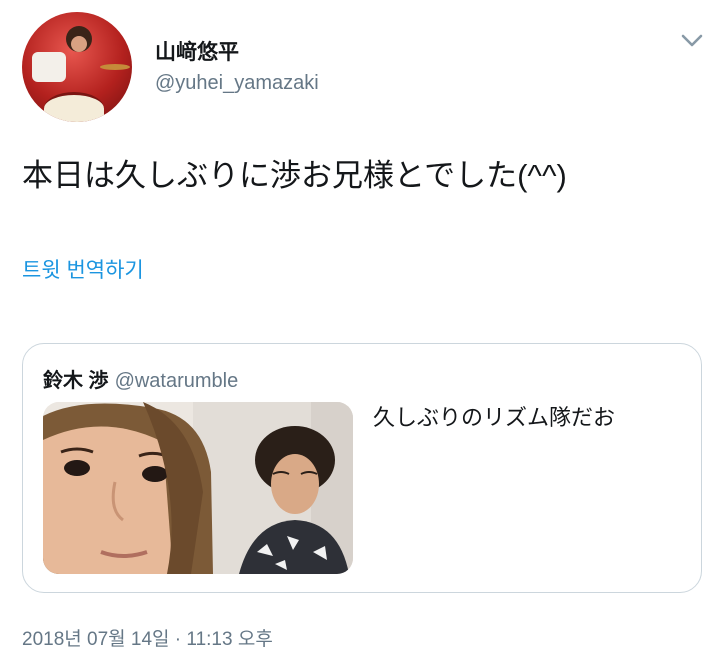 Image resolution: width=720 pixels, height=661 pixels. Describe the element at coordinates (77, 67) in the screenshot. I see `profile-avatar` at that location.